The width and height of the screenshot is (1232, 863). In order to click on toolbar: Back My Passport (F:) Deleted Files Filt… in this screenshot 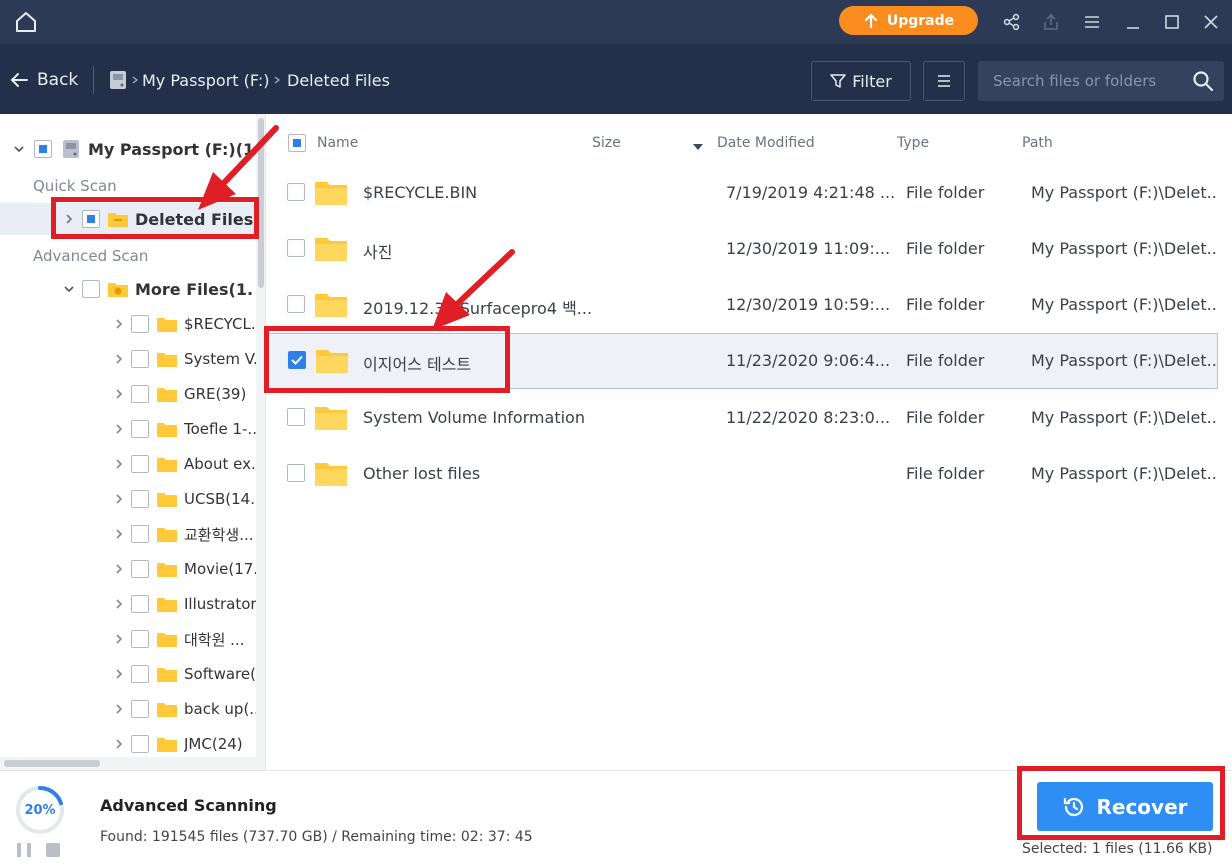, I will do `click(616, 79)`.